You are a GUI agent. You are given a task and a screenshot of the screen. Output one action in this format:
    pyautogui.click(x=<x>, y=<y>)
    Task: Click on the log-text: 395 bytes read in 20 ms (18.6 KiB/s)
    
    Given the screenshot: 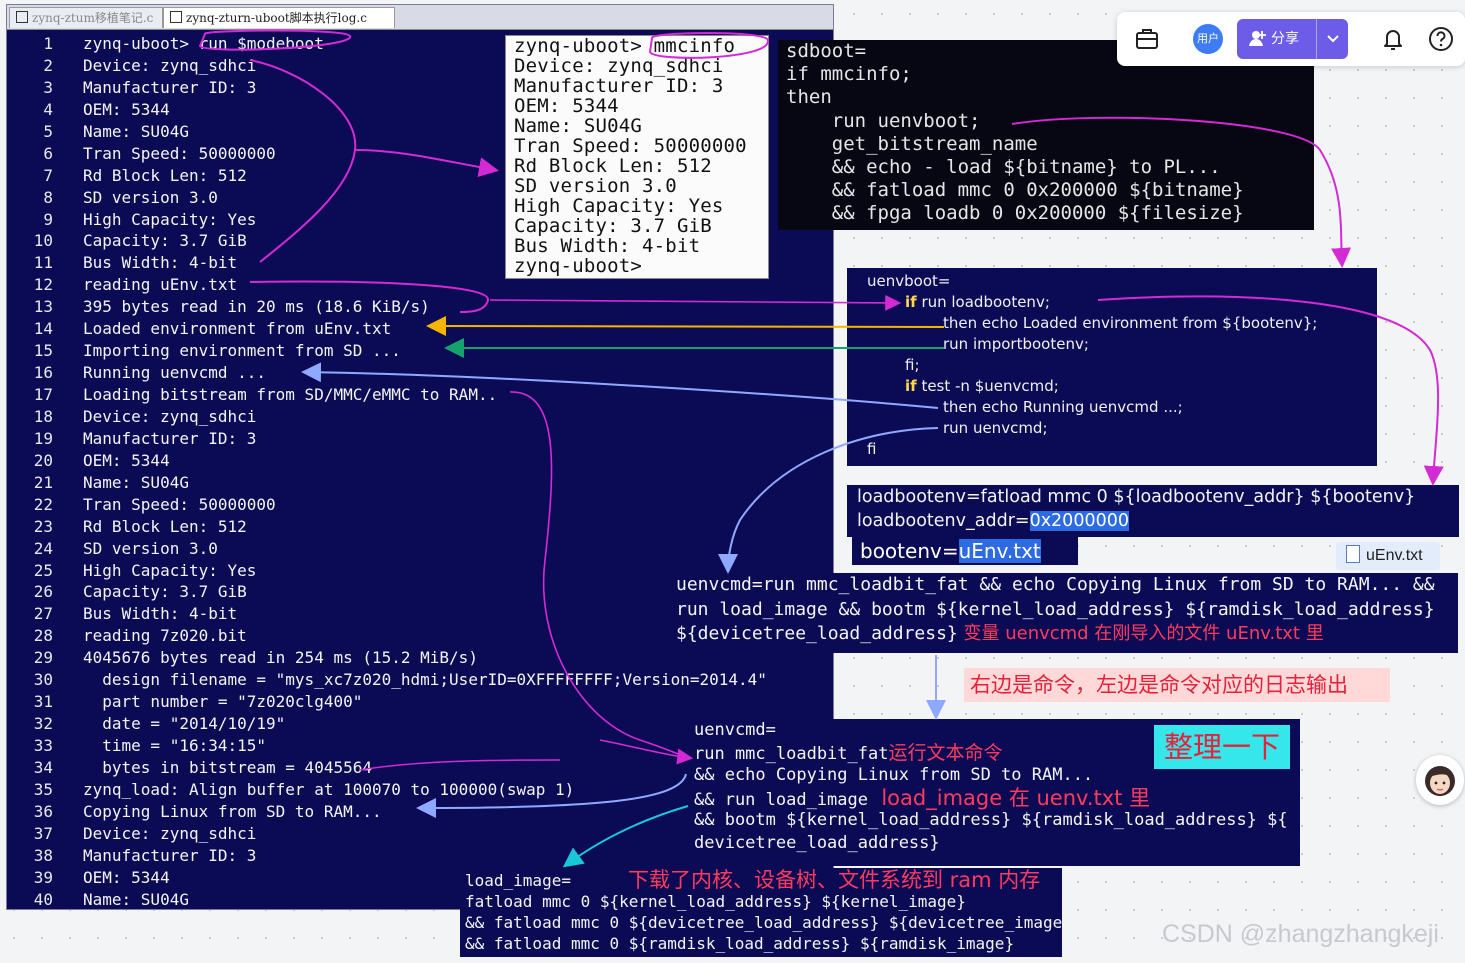 What is the action you would take?
    pyautogui.click(x=256, y=307)
    